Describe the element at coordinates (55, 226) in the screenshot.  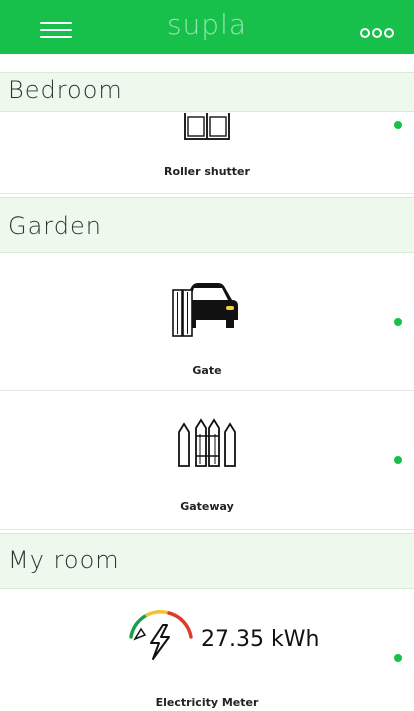
I see `section-title: Garden` at that location.